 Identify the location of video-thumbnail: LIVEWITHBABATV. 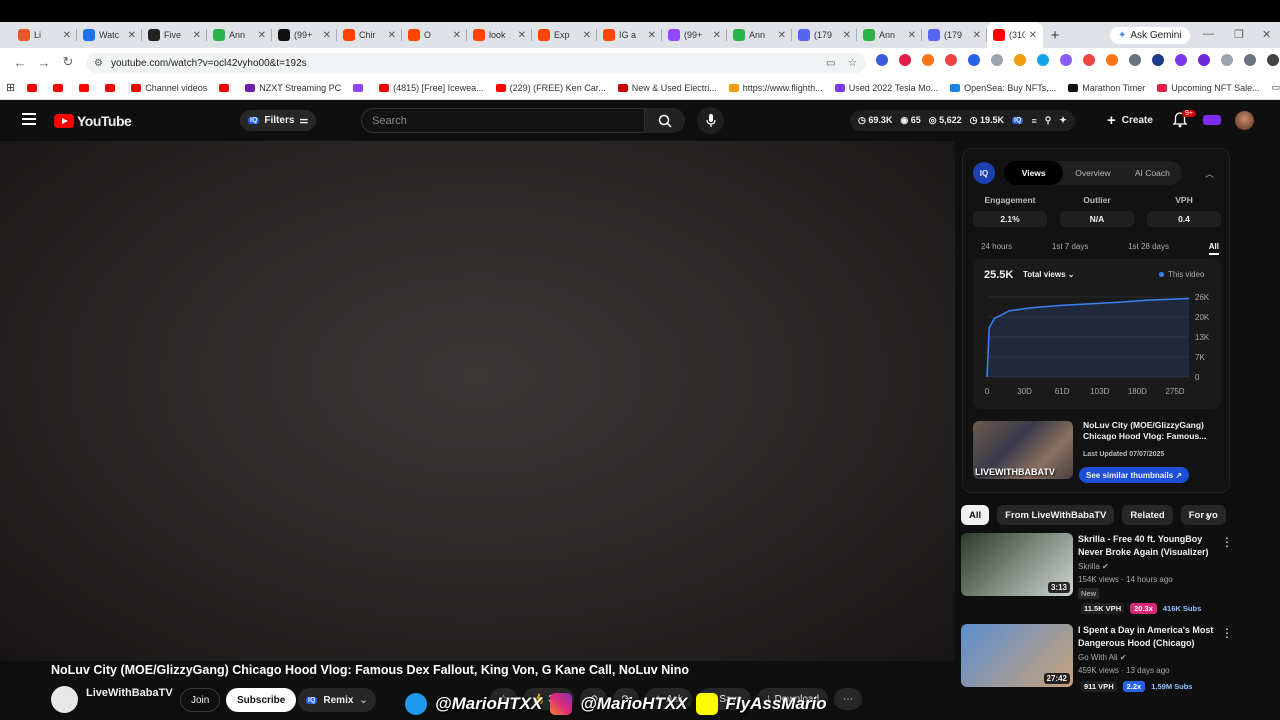
(1023, 450).